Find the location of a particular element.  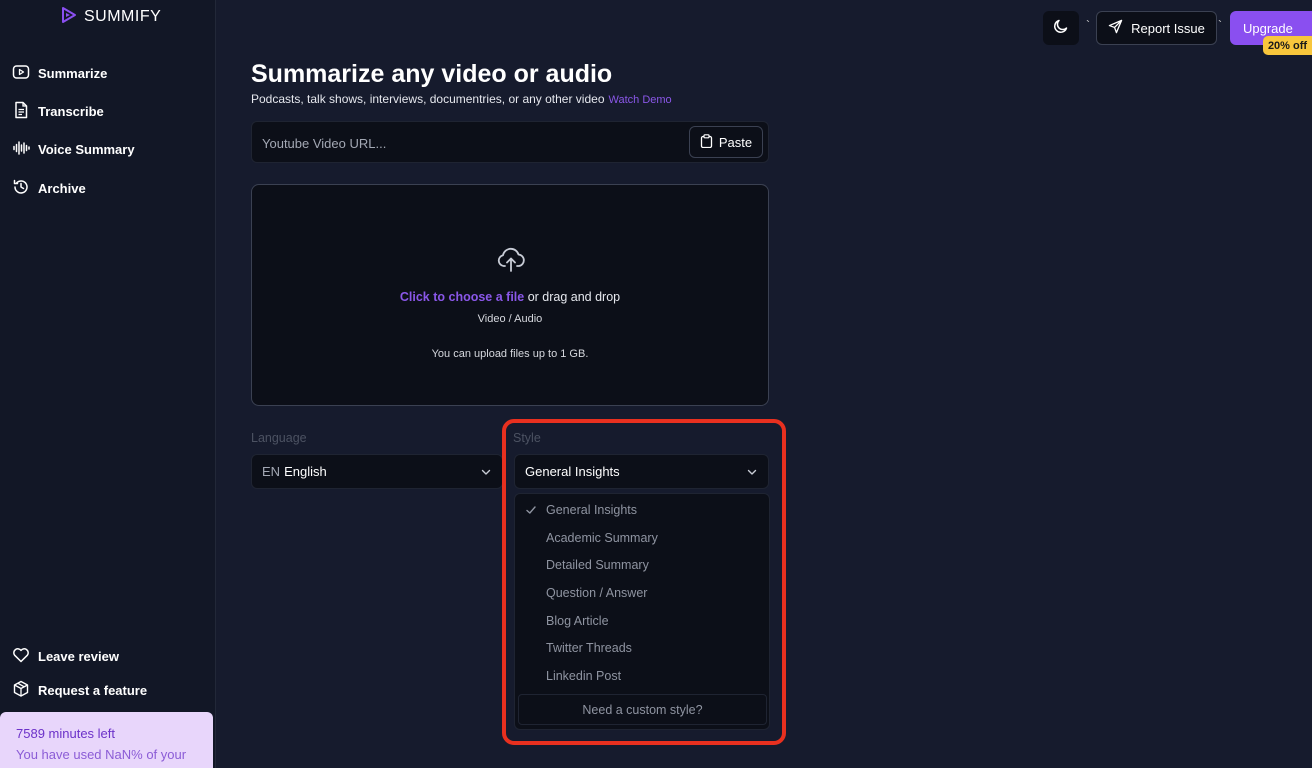

sidebar-item-leave-review: Leave review is located at coordinates (65, 656).